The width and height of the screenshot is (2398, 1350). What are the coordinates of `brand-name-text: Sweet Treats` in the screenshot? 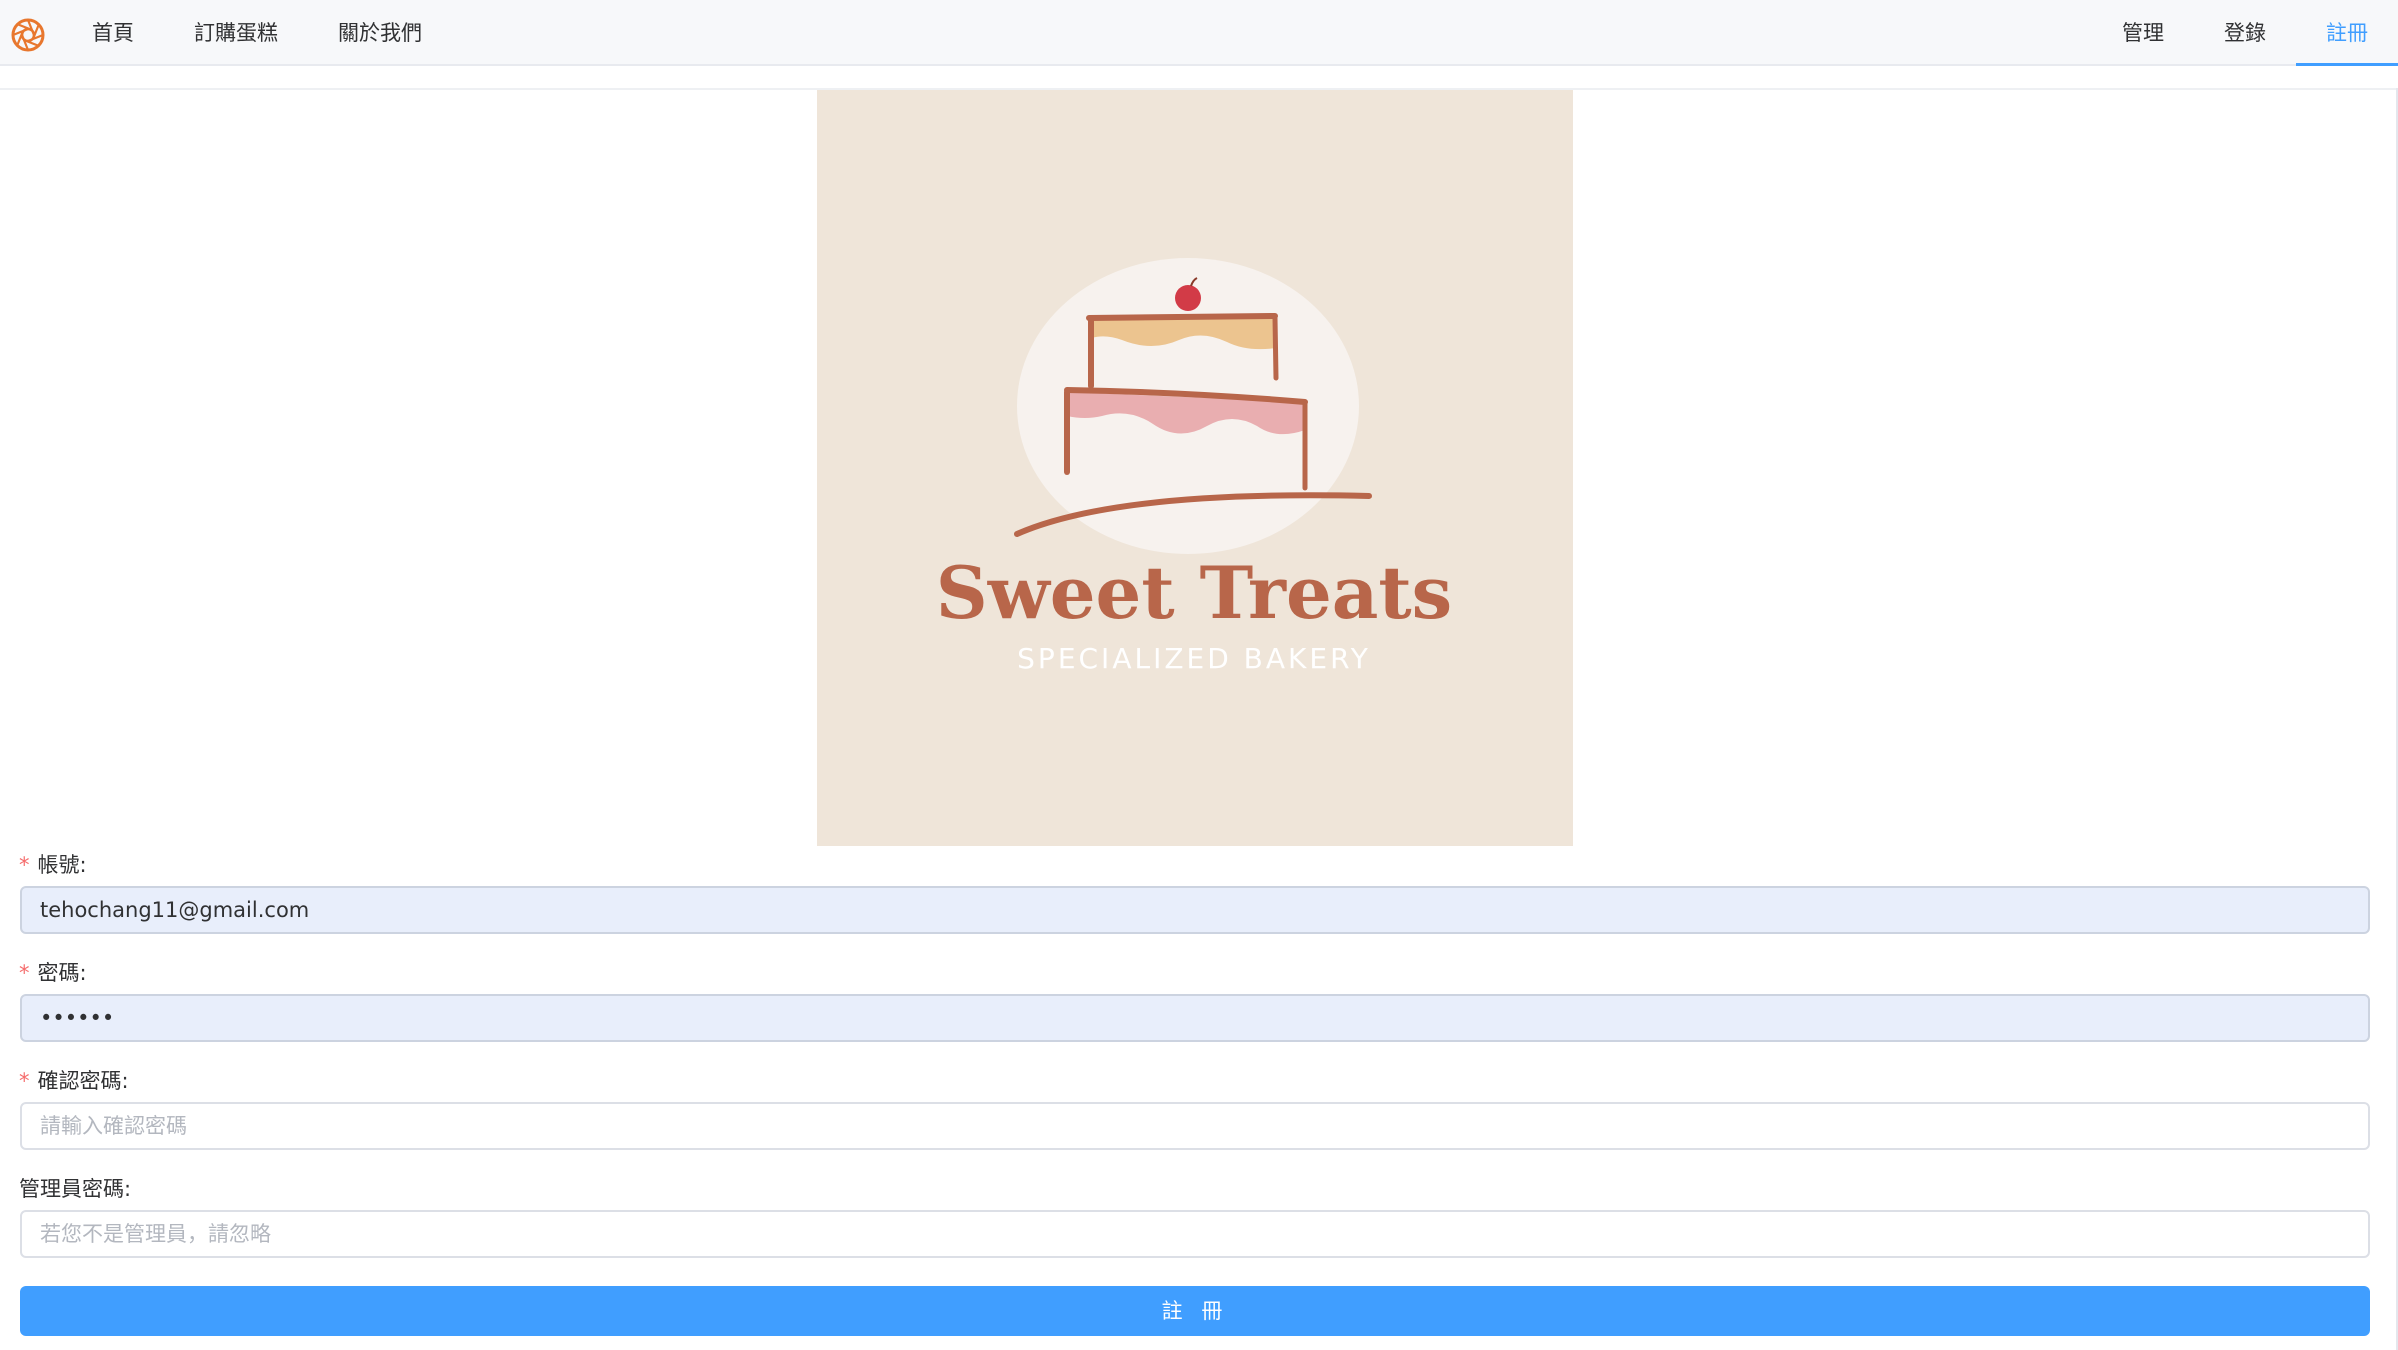 It's located at (1194, 592).